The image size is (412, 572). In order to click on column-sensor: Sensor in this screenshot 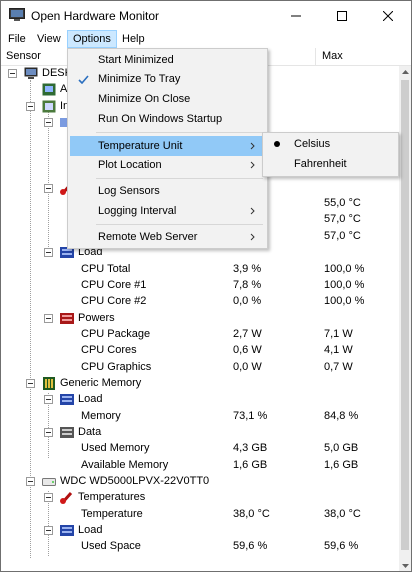, I will do `click(23, 56)`.